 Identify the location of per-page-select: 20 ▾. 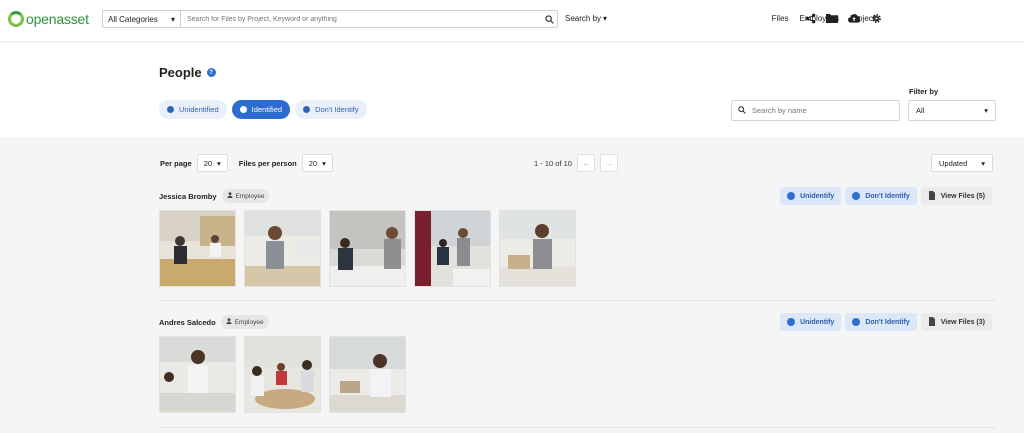
(212, 163).